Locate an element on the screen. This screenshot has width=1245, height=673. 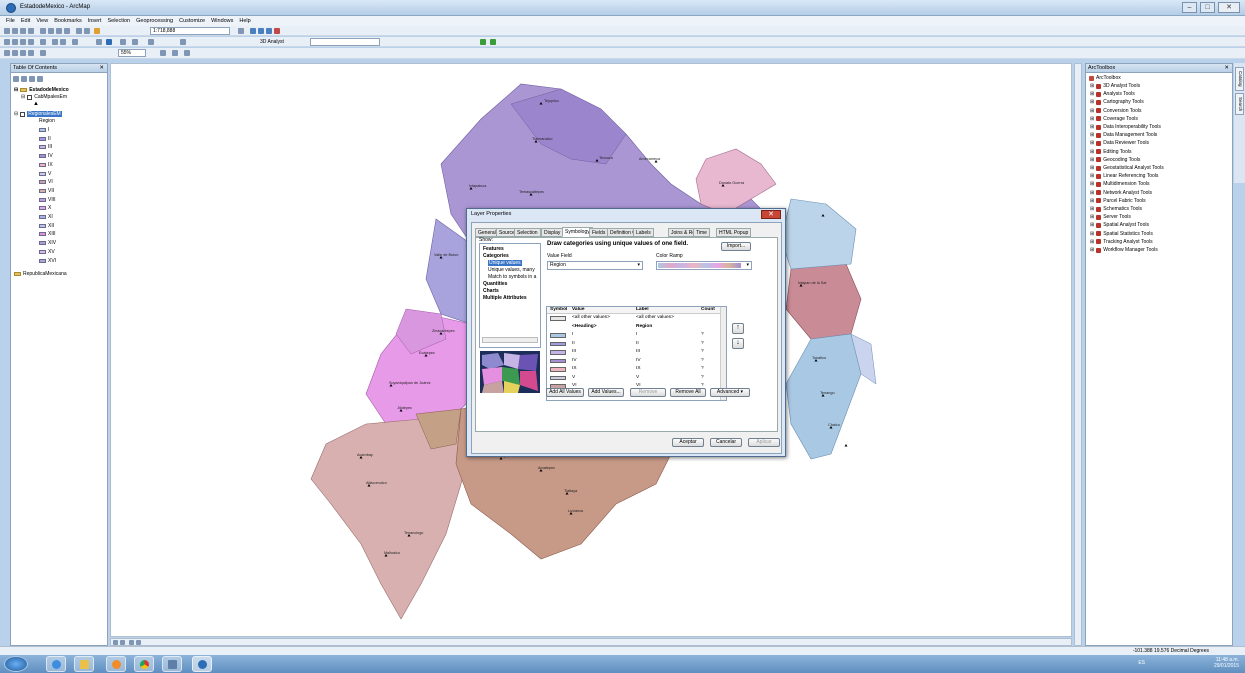
taskbar-arcmap is located at coordinates (202, 664).